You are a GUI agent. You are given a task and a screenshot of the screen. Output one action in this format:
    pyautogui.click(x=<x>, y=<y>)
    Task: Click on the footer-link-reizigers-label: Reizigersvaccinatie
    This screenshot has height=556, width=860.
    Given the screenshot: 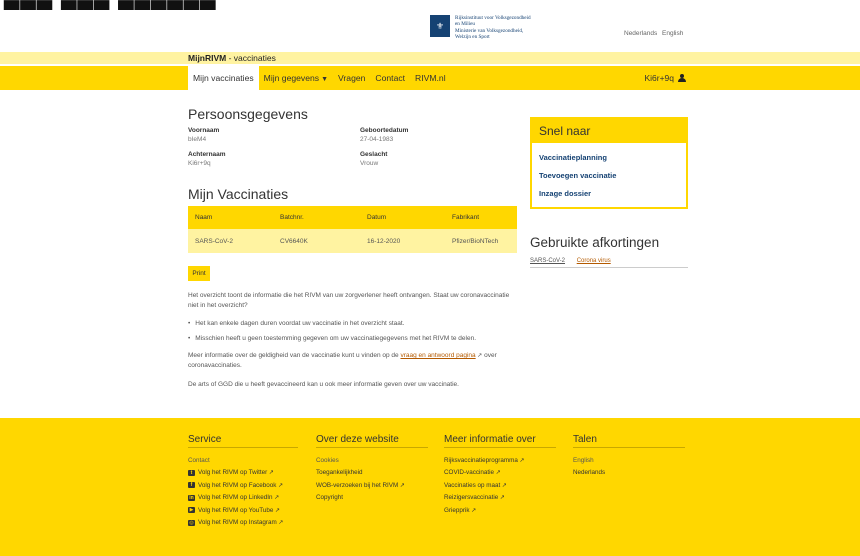 What is the action you would take?
    pyautogui.click(x=471, y=498)
    